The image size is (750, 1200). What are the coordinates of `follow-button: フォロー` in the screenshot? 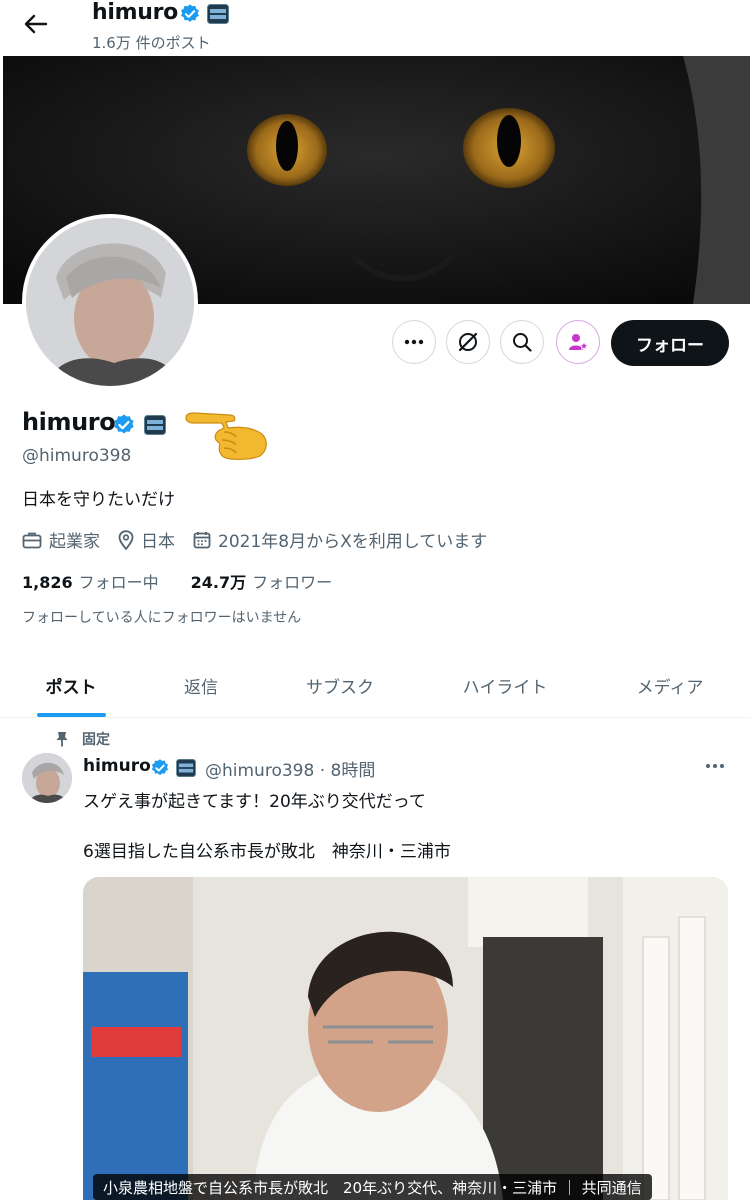 It's located at (670, 343).